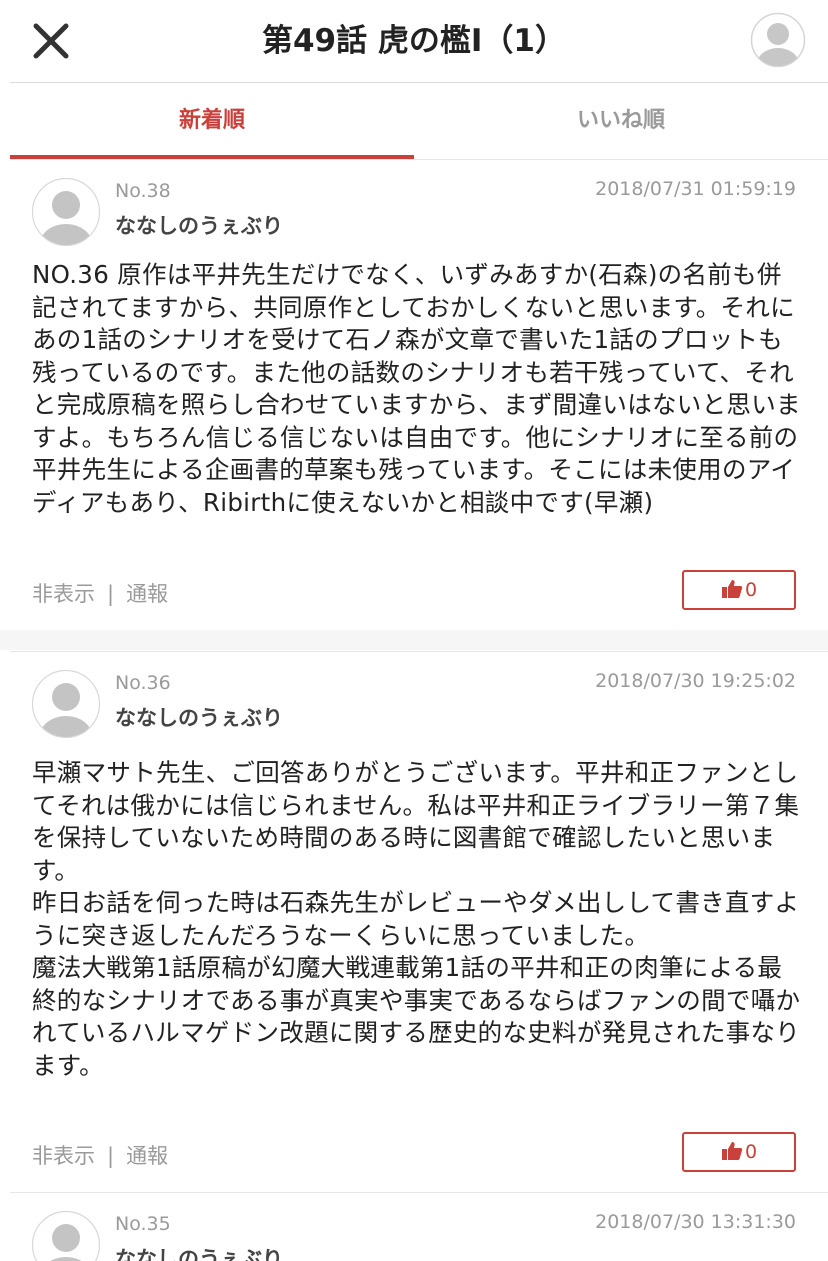 This screenshot has height=1261, width=828. I want to click on page-title: 第49話 虎の檻Ⅰ（1）, so click(414, 41).